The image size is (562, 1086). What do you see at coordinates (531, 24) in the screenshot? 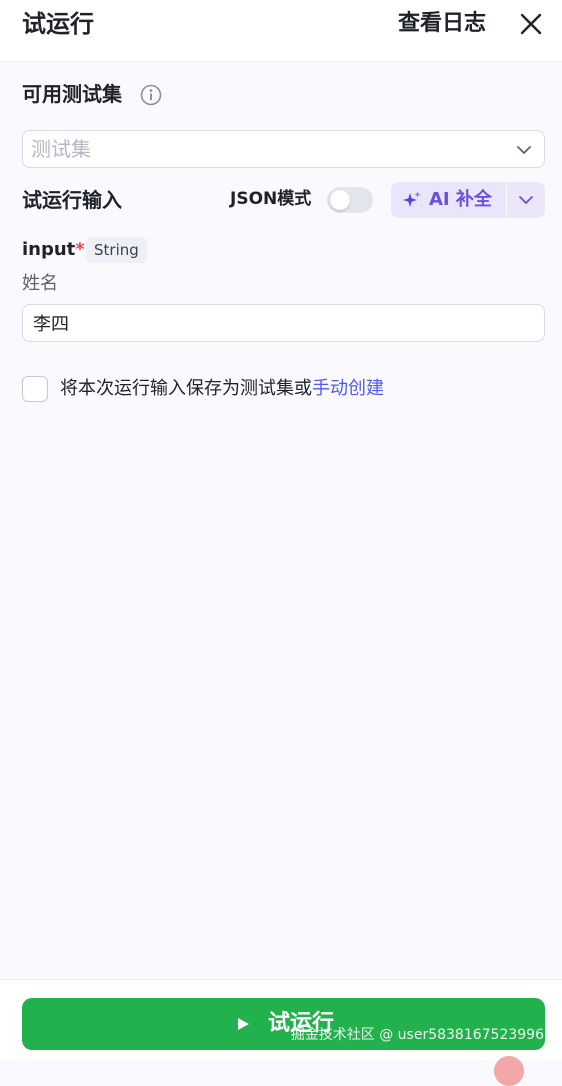
I see `close-icon` at bounding box center [531, 24].